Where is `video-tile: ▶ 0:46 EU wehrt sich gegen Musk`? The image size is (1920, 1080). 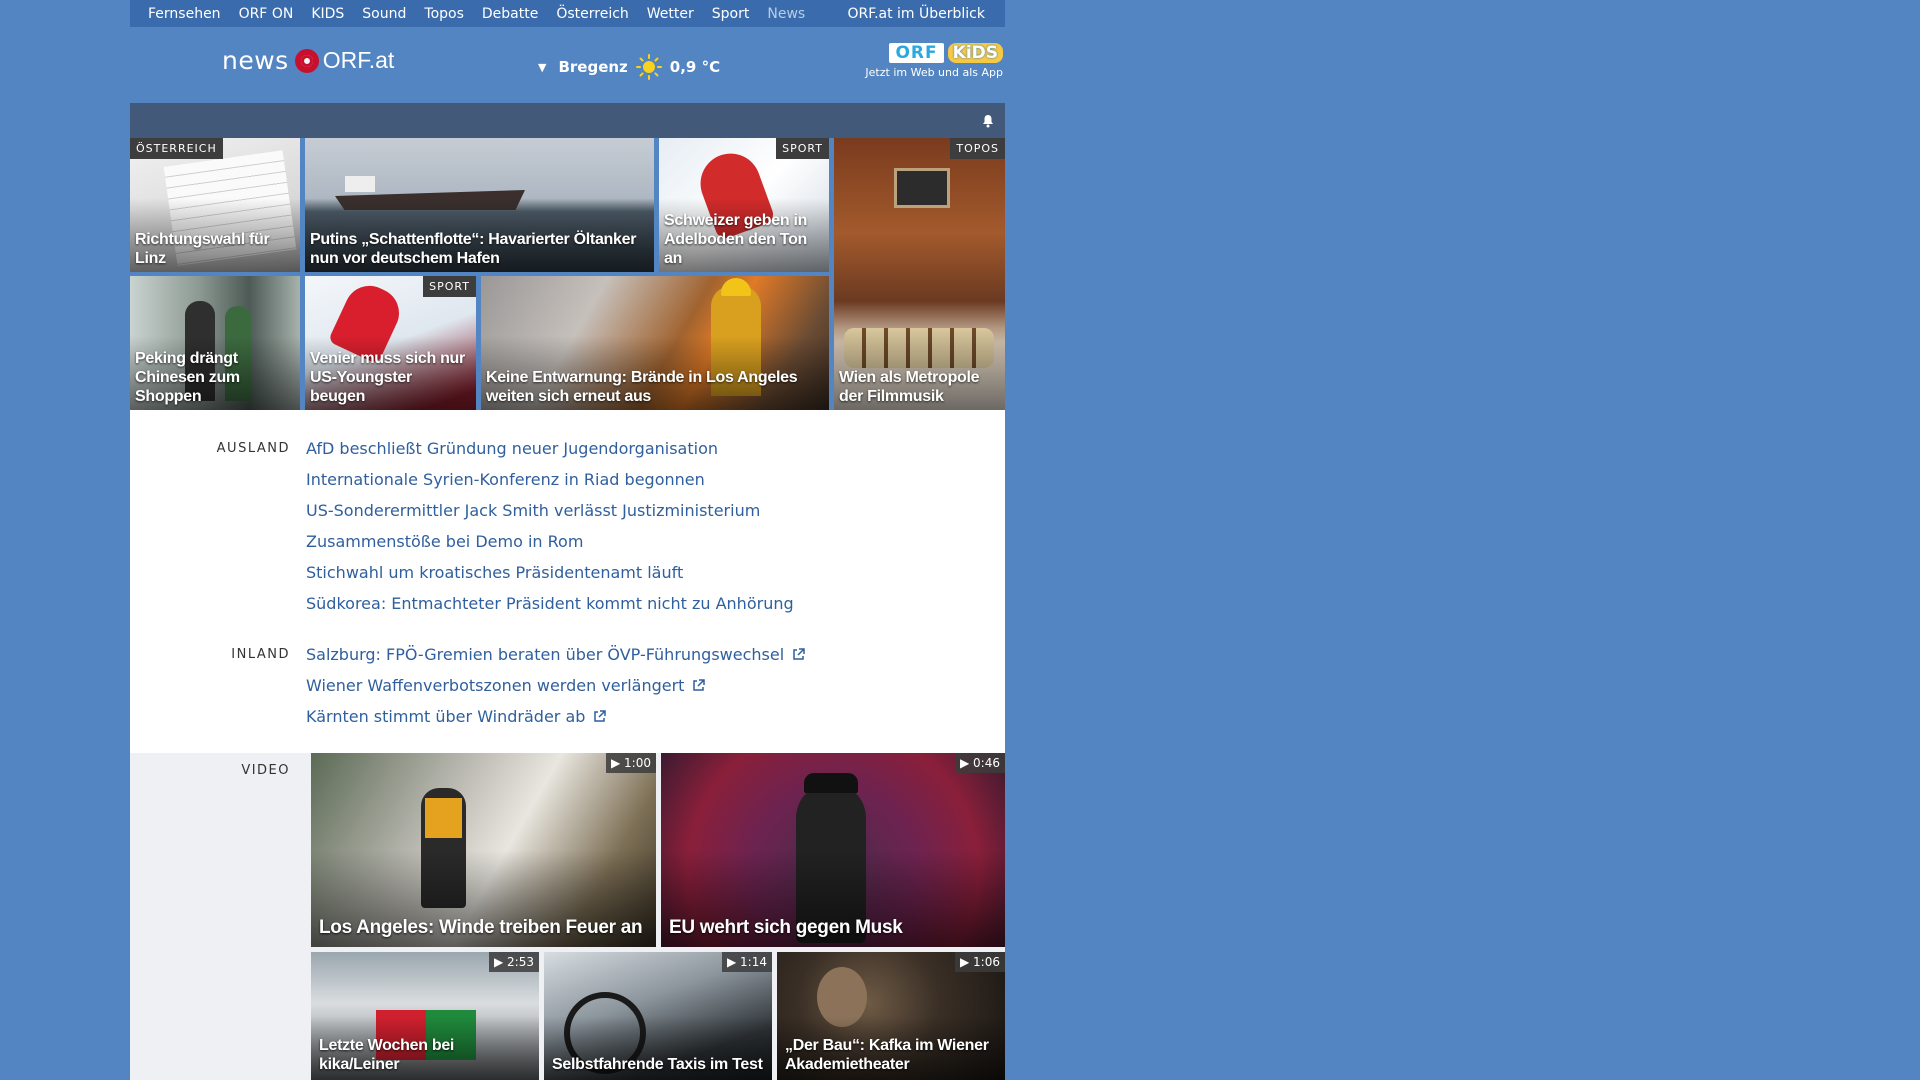 video-tile: ▶ 0:46 EU wehrt sich gegen Musk is located at coordinates (833, 850).